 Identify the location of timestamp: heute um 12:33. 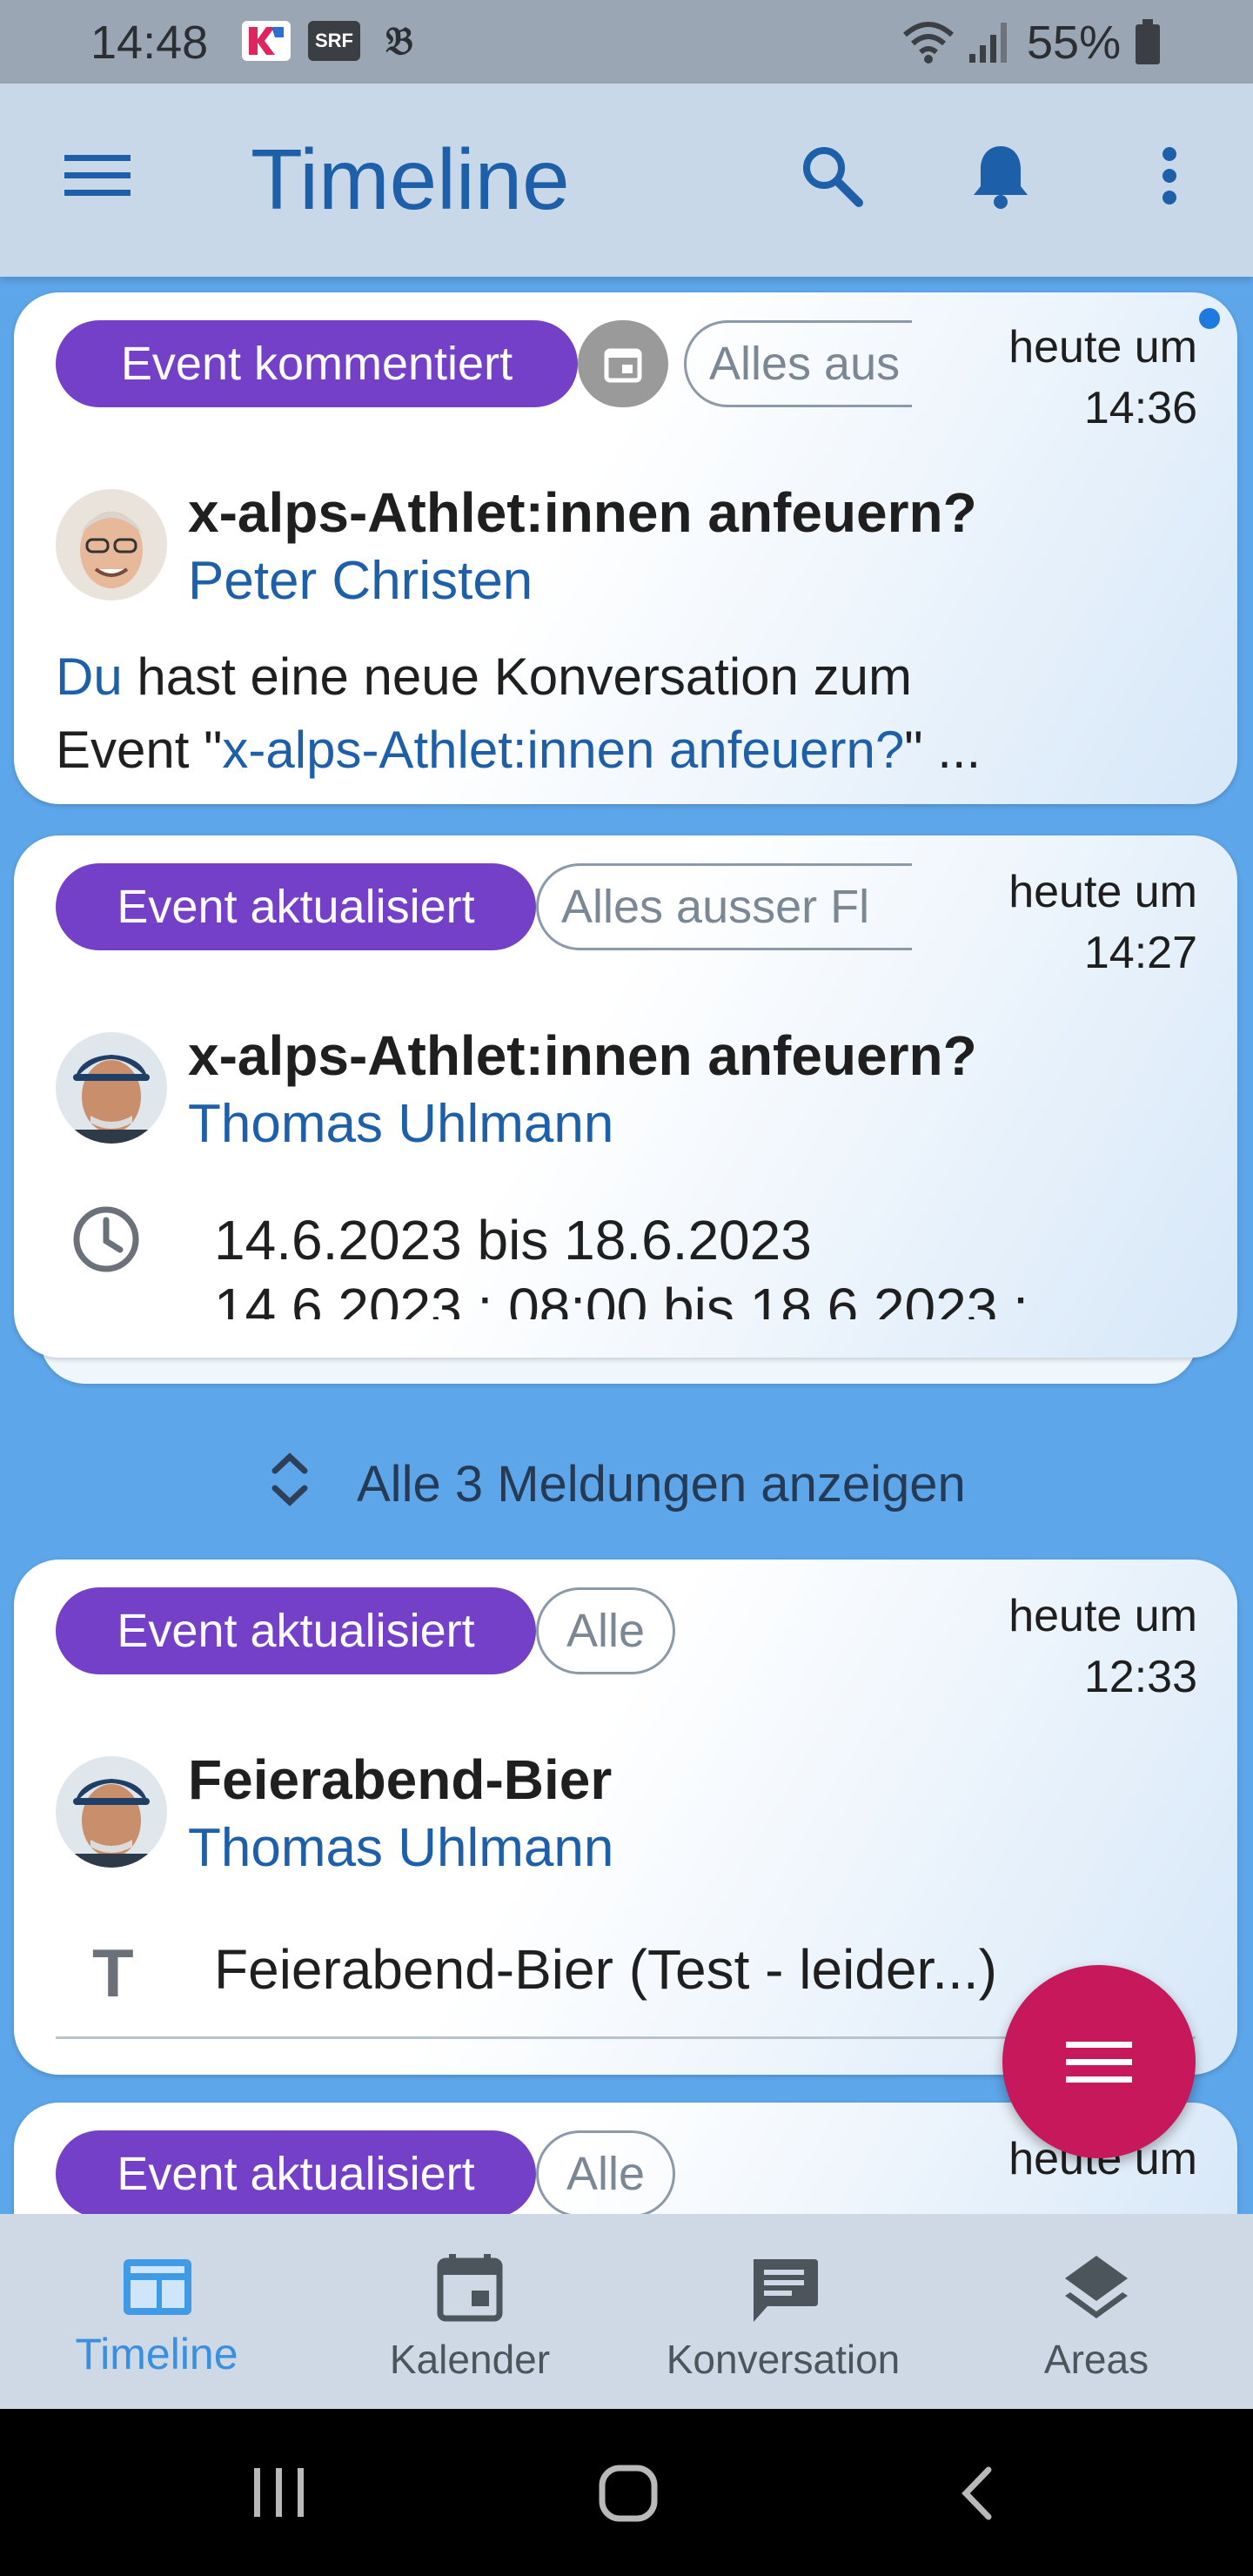
(1102, 1646).